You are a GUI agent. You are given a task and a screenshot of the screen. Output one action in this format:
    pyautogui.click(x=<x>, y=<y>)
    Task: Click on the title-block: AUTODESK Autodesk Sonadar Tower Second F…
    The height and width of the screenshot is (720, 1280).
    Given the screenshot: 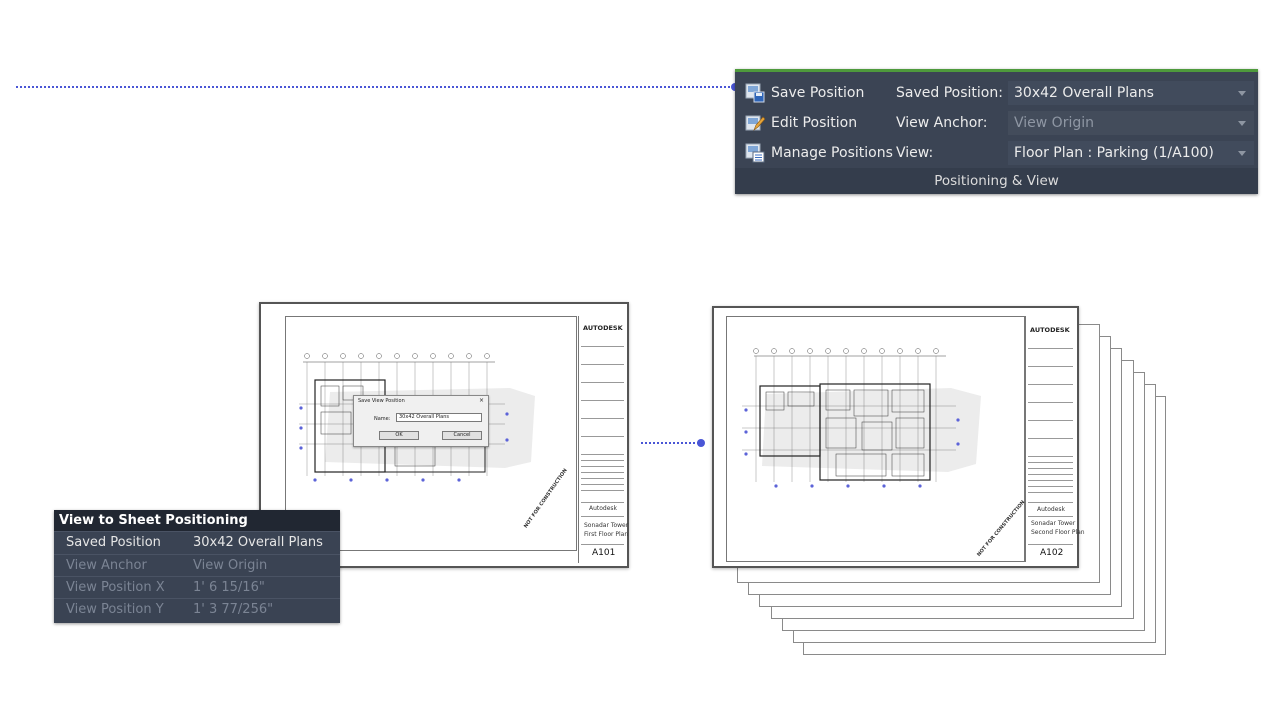 What is the action you would take?
    pyautogui.click(x=1055, y=439)
    